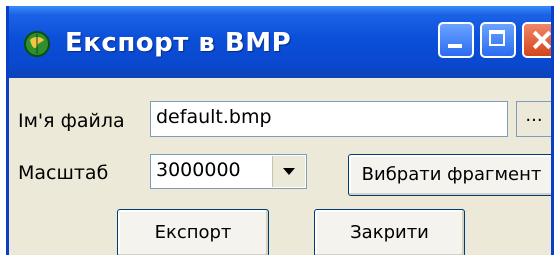 The height and width of the screenshot is (255, 554). What do you see at coordinates (536, 40) in the screenshot?
I see `close-window-button` at bounding box center [536, 40].